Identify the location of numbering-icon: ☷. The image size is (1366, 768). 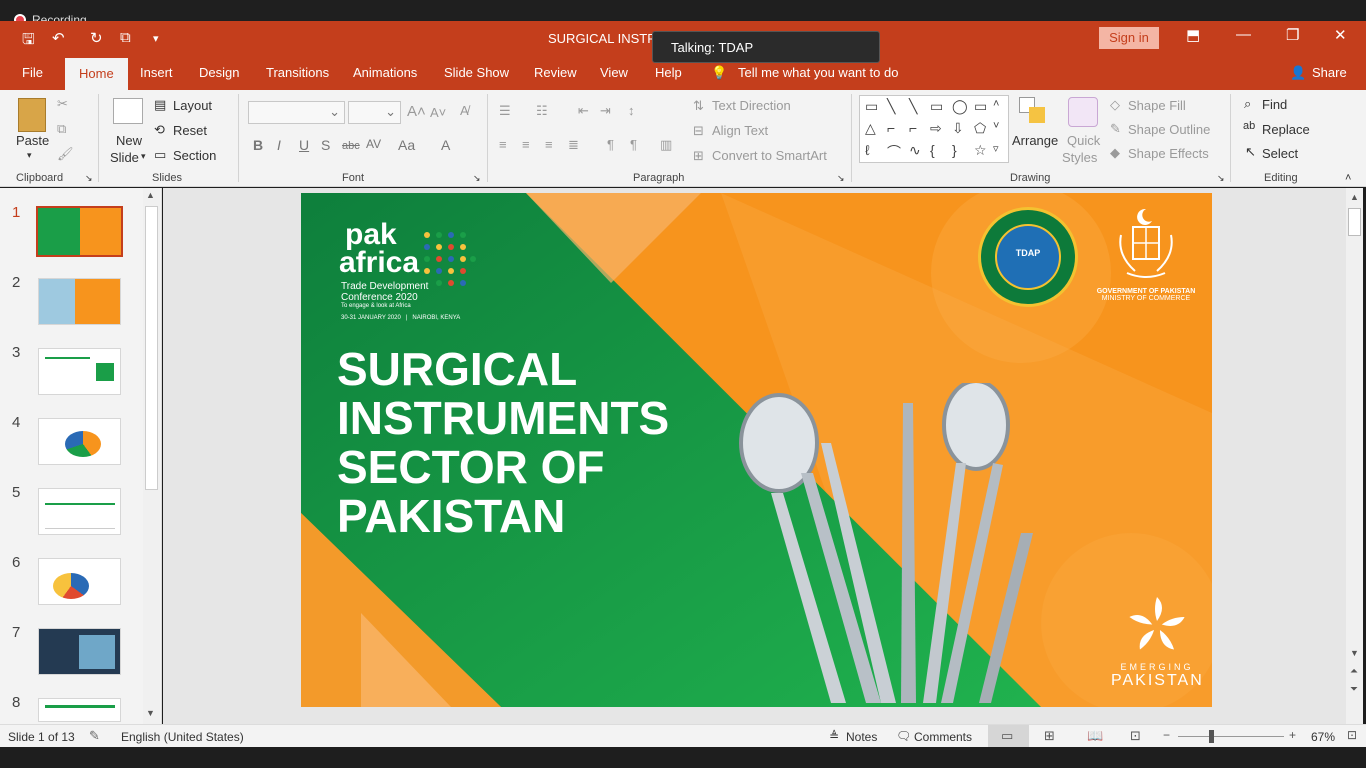
(542, 111).